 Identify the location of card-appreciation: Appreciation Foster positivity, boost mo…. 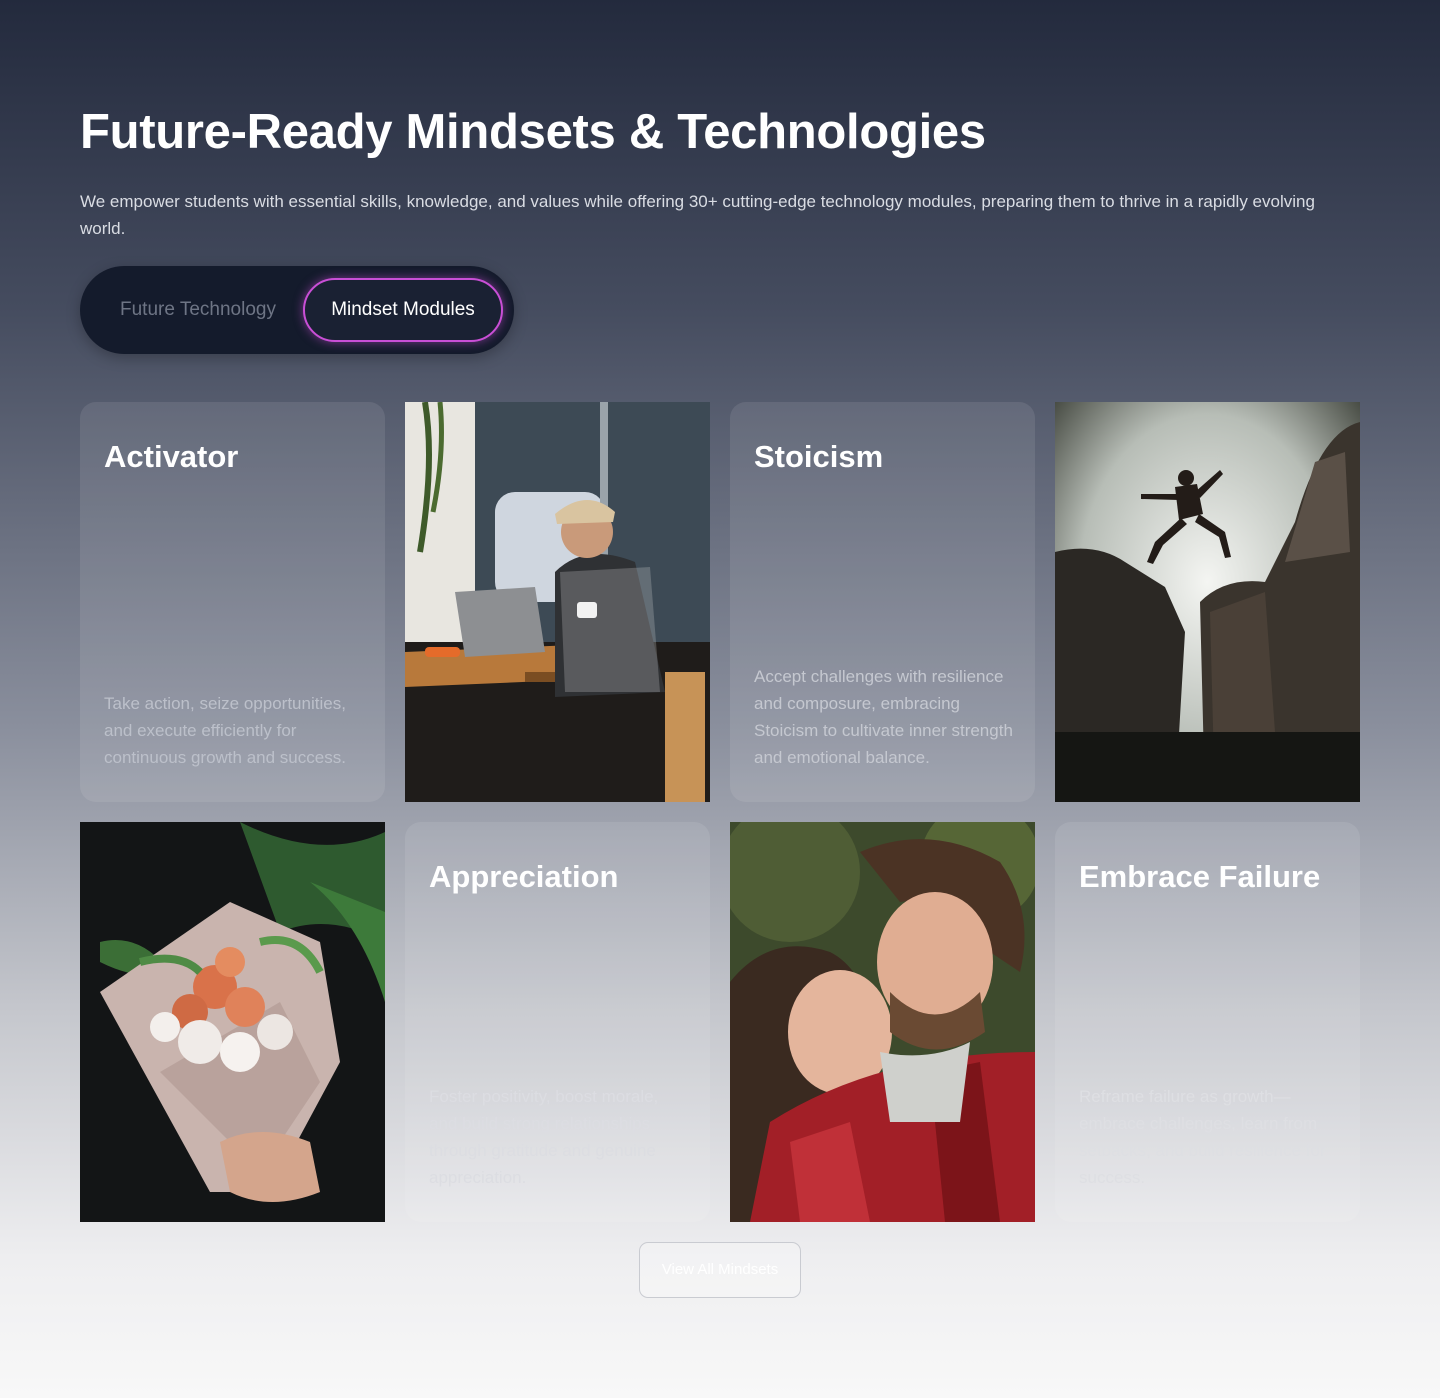
(557, 1022).